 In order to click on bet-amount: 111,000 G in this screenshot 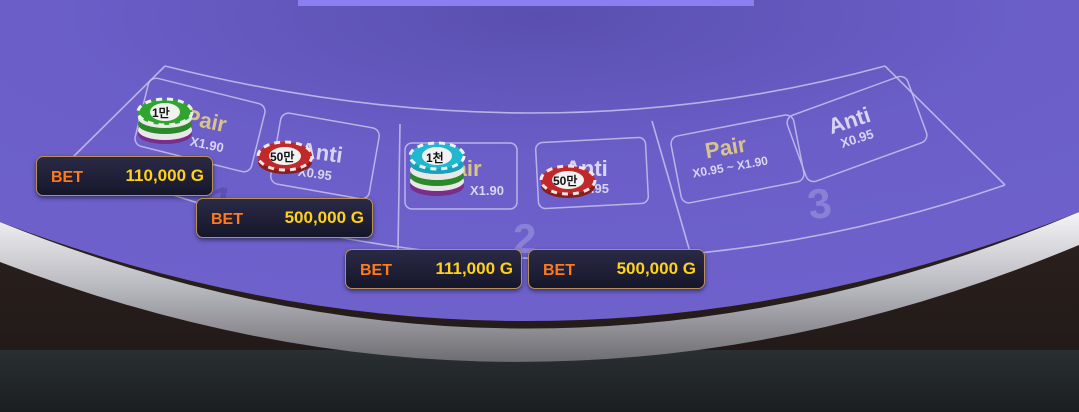, I will do `click(474, 268)`.